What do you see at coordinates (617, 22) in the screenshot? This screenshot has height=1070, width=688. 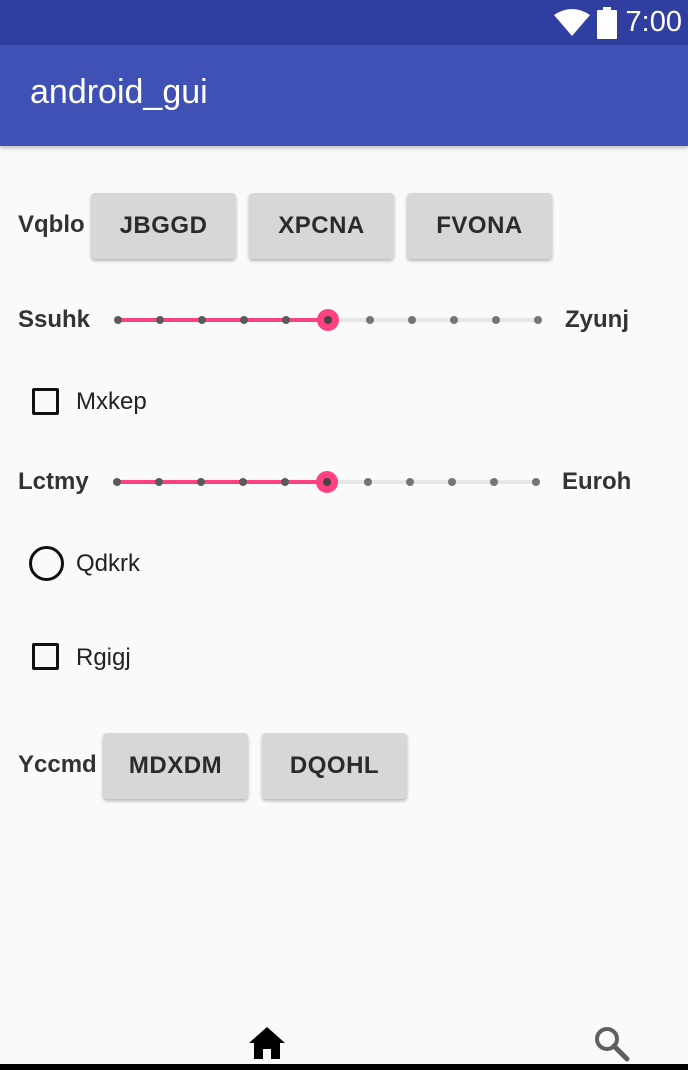 I see `status-icons: 7:00` at bounding box center [617, 22].